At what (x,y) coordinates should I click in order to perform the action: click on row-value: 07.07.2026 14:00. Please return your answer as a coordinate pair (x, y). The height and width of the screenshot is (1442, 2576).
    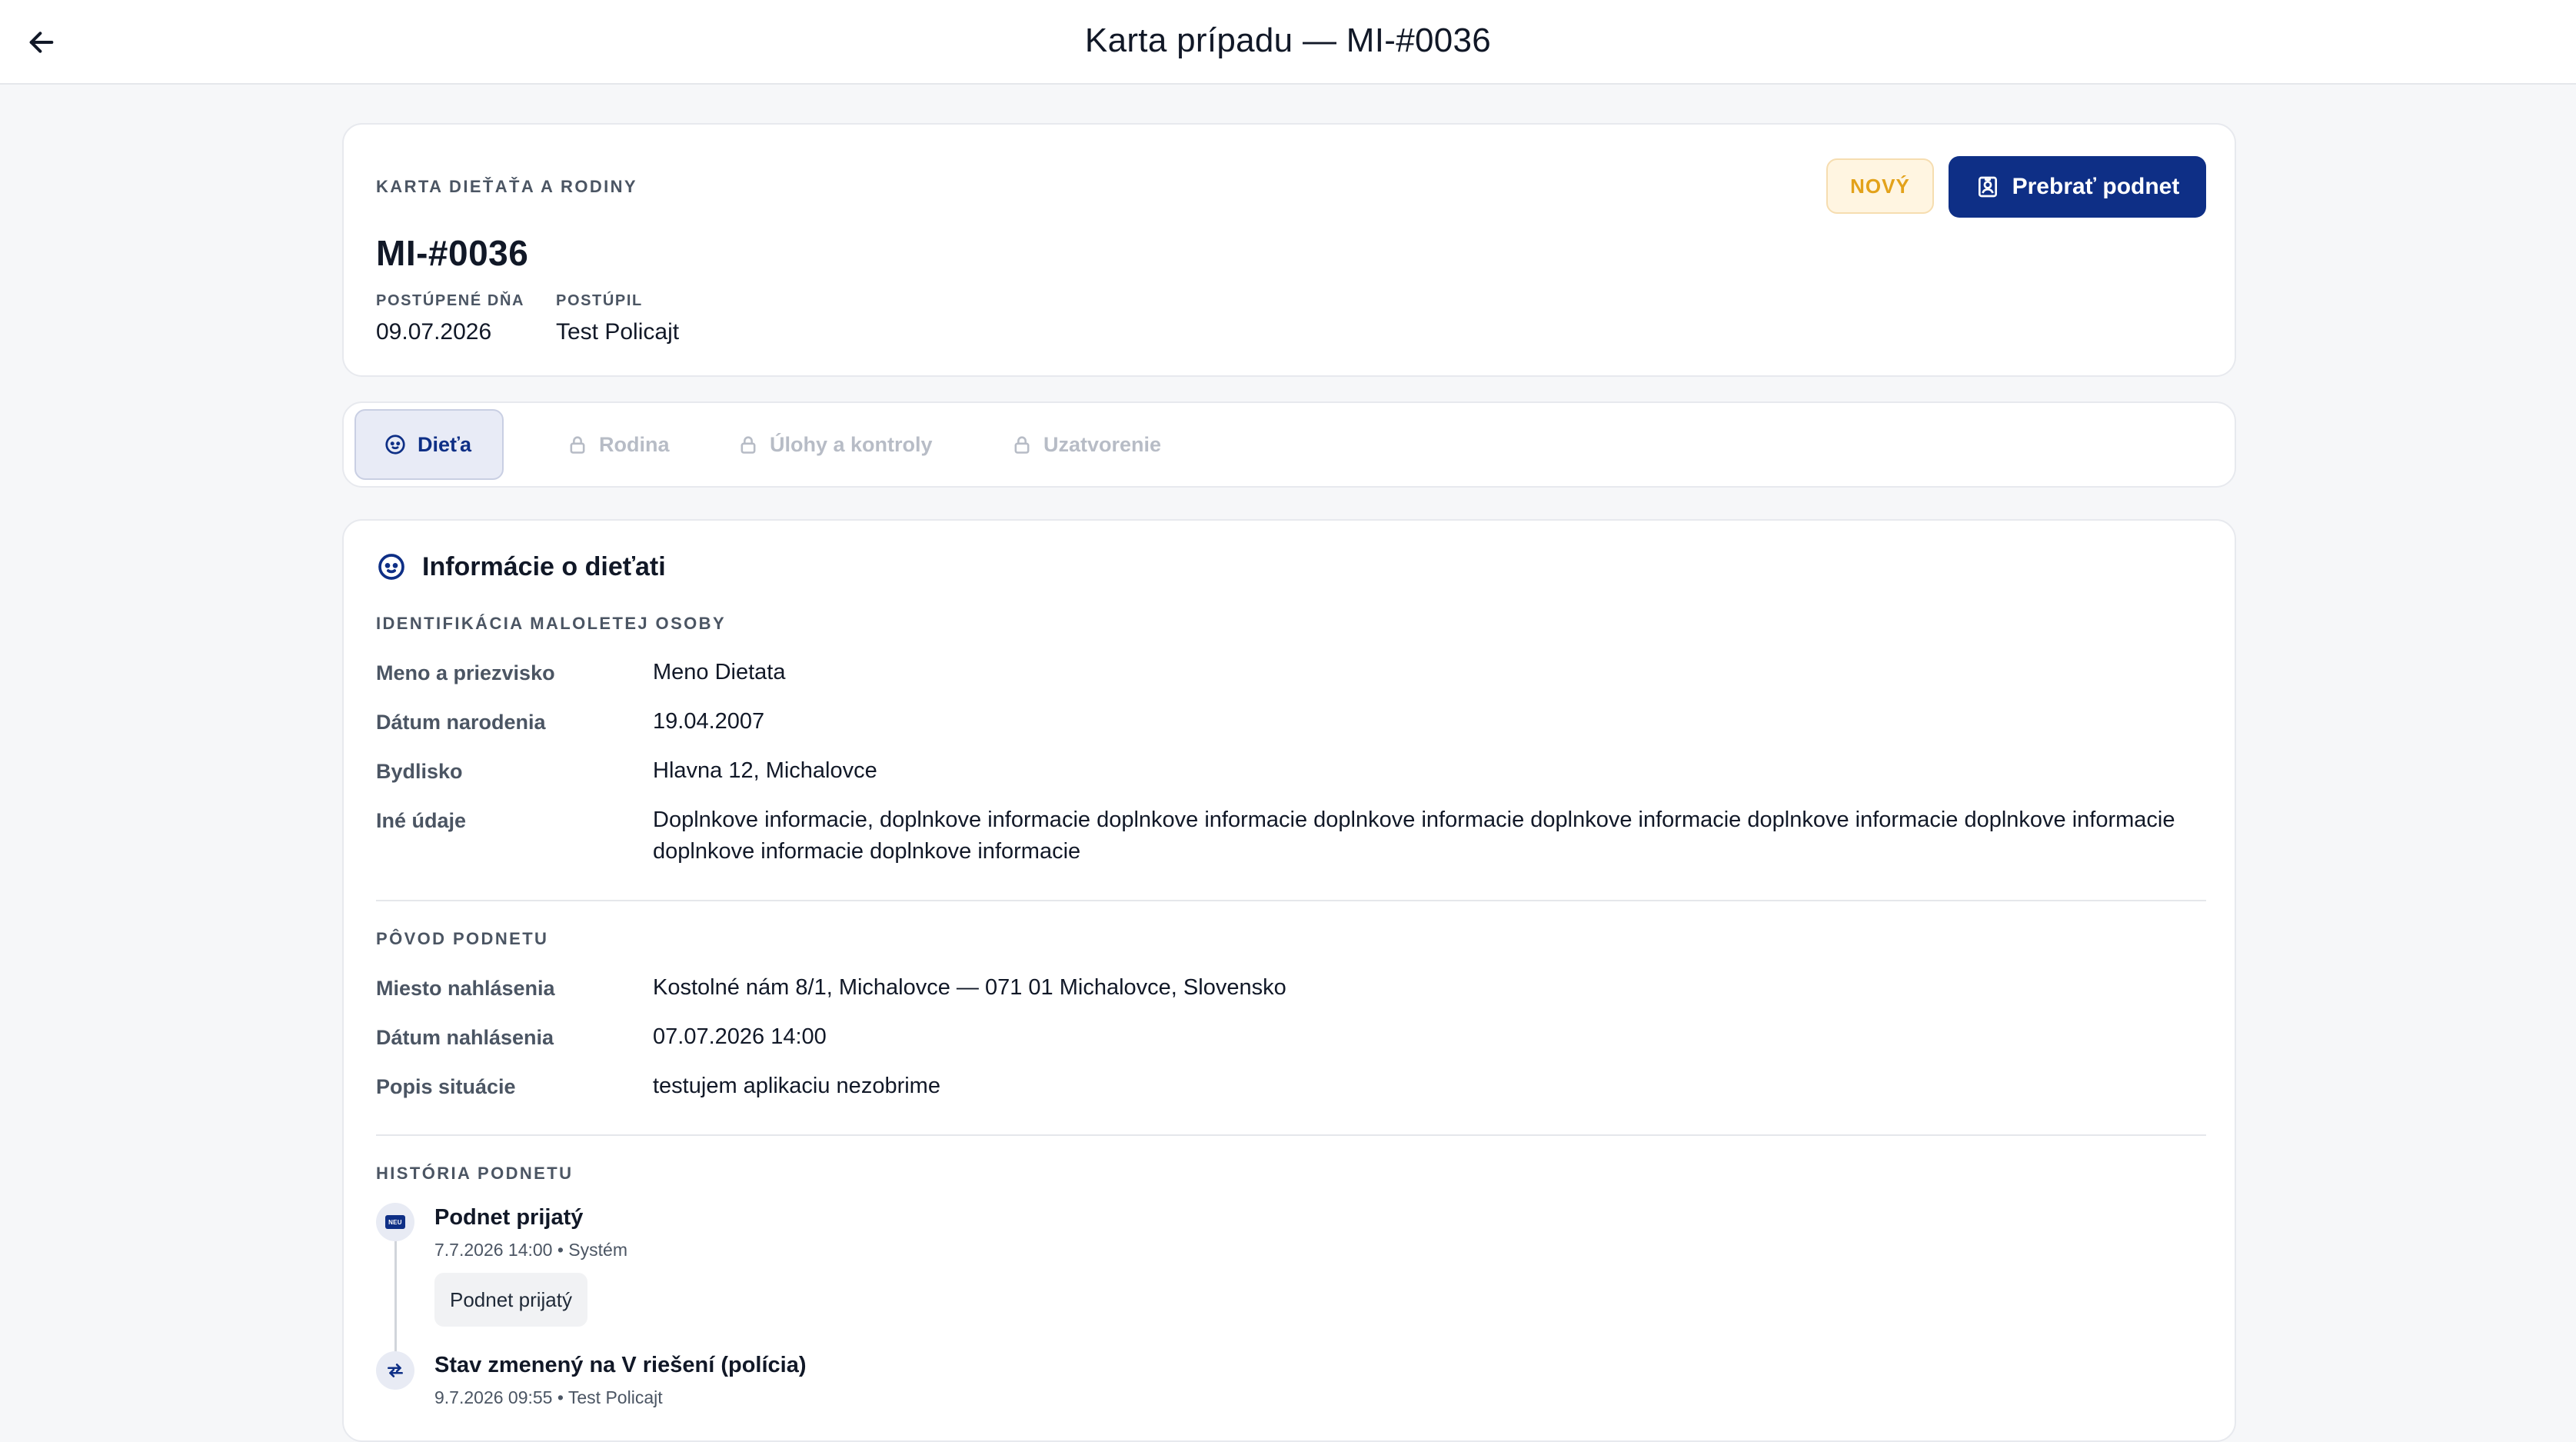
    Looking at the image, I should click on (740, 1036).